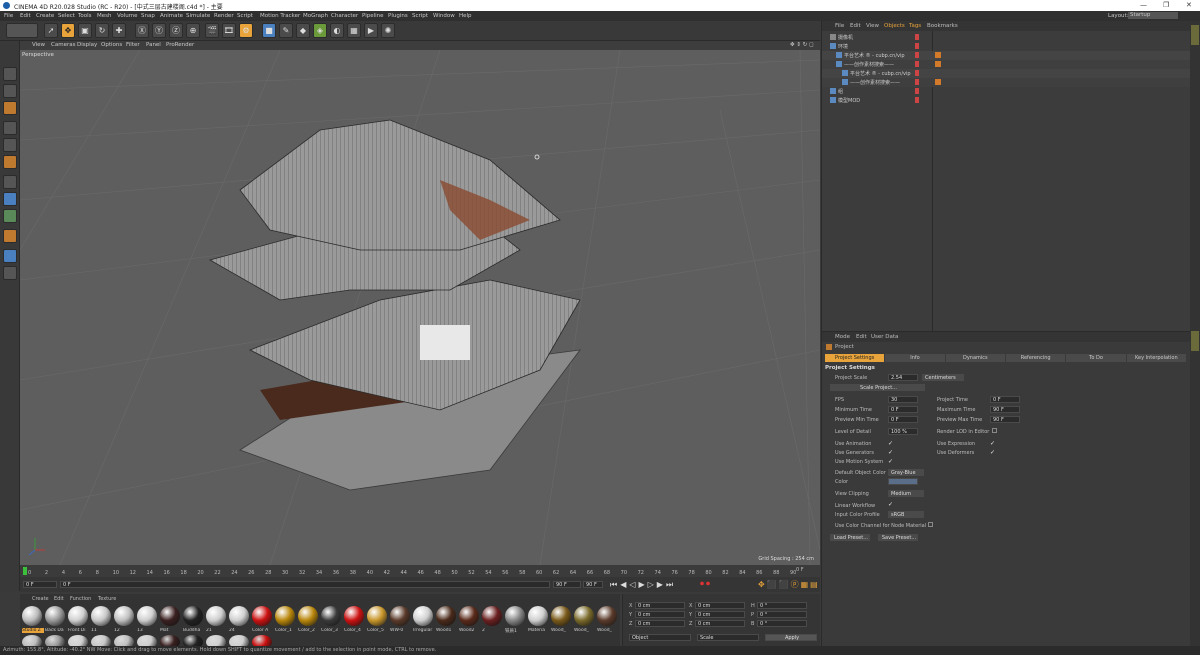  What do you see at coordinates (1006, 100) in the screenshot?
I see `object-row: 模型MOD` at bounding box center [1006, 100].